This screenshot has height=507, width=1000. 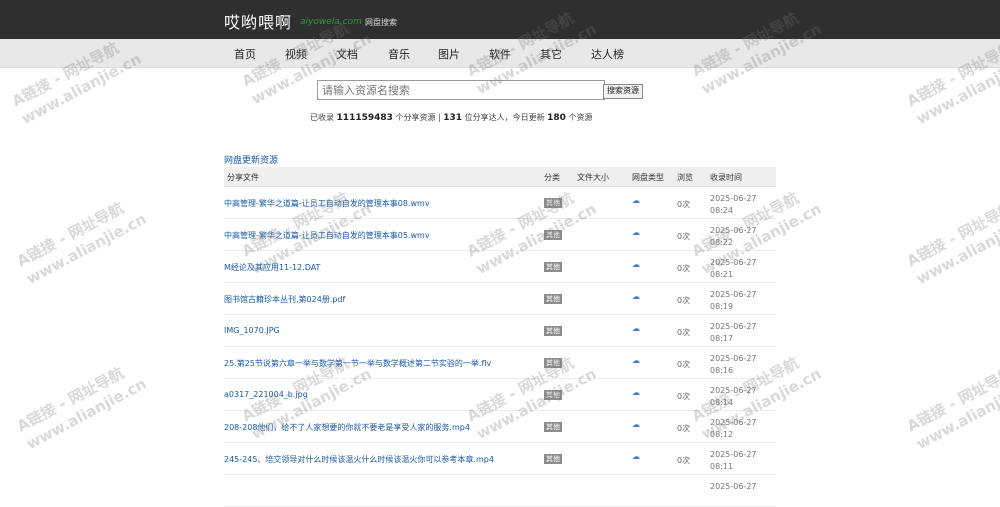 I want to click on top-bar: 哎哟喂啊 aiyowela.com 网盘搜索, so click(x=500, y=19).